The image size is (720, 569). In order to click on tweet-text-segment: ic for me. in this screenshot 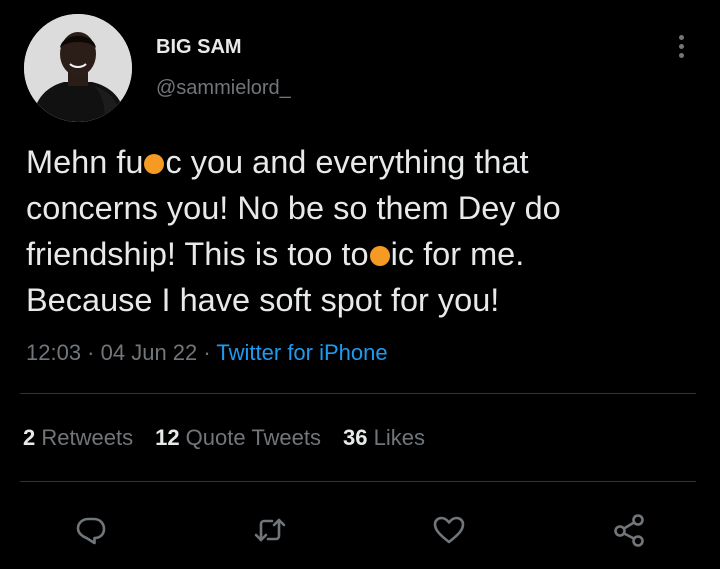, I will do `click(457, 254)`.